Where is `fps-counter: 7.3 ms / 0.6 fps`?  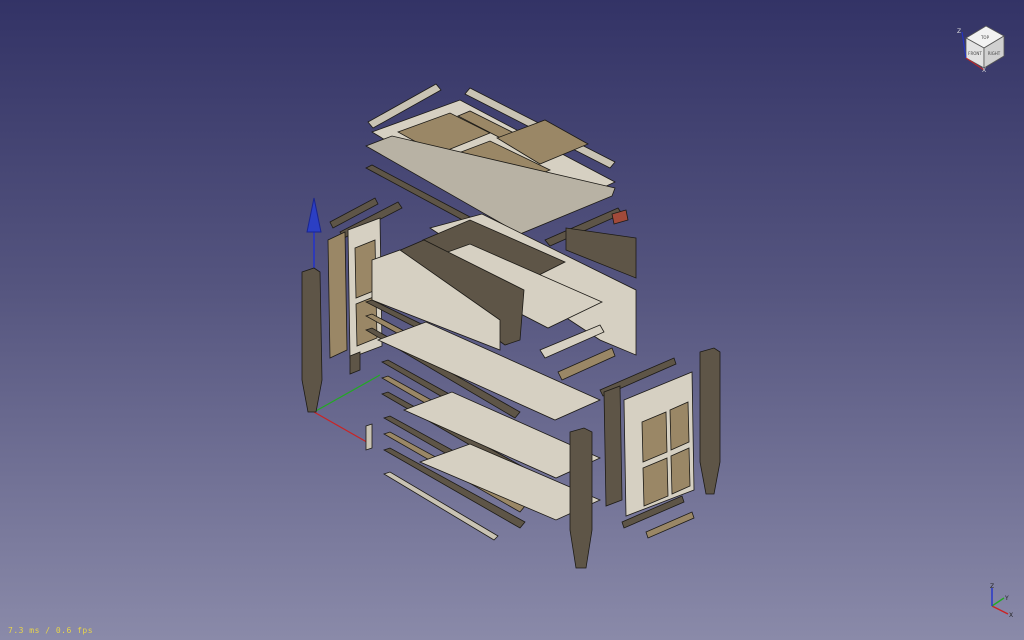 fps-counter: 7.3 ms / 0.6 fps is located at coordinates (51, 630).